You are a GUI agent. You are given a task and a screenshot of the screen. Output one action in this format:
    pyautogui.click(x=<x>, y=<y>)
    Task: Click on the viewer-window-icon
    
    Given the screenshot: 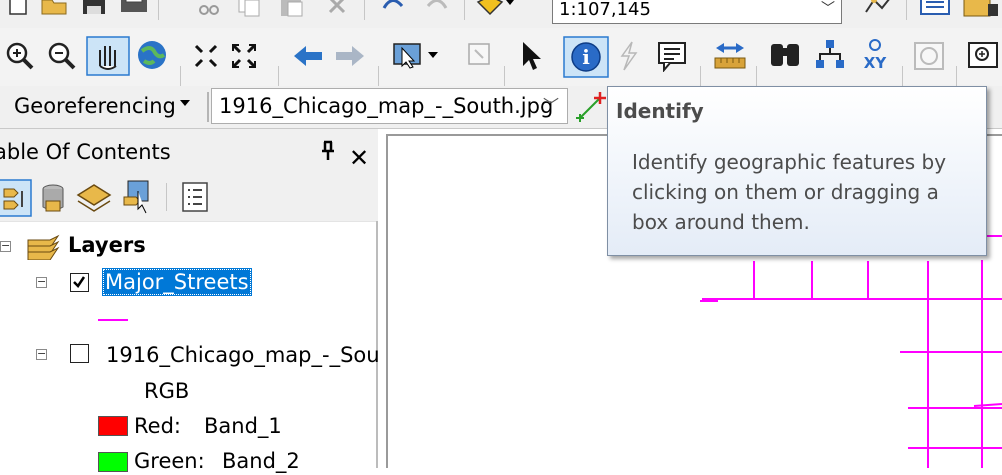 What is the action you would take?
    pyautogui.click(x=984, y=56)
    